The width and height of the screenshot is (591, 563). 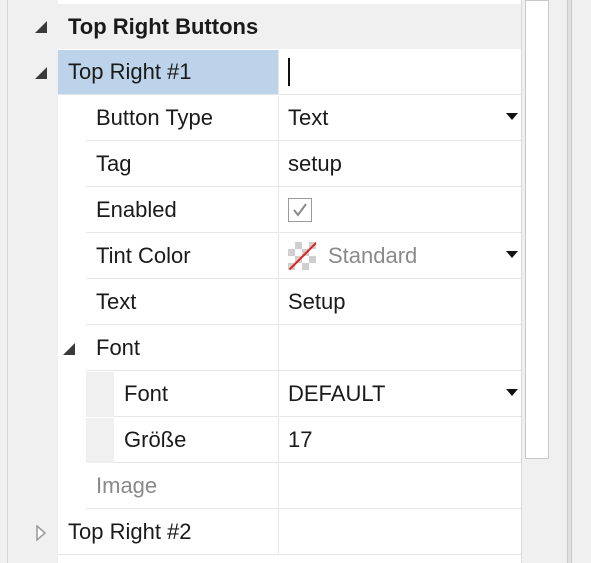 I want to click on vertical-scrollbar, so click(x=536, y=281).